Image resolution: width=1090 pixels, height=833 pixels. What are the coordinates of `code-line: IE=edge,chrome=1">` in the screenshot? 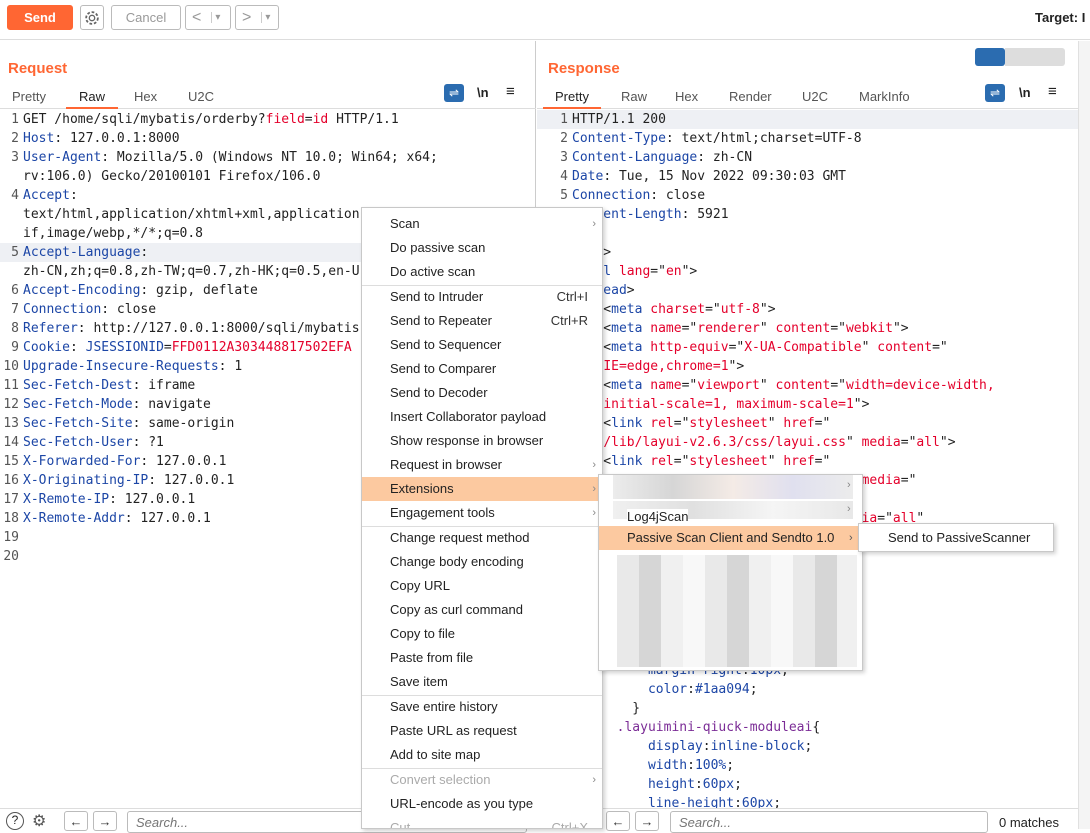 It's located at (807, 366).